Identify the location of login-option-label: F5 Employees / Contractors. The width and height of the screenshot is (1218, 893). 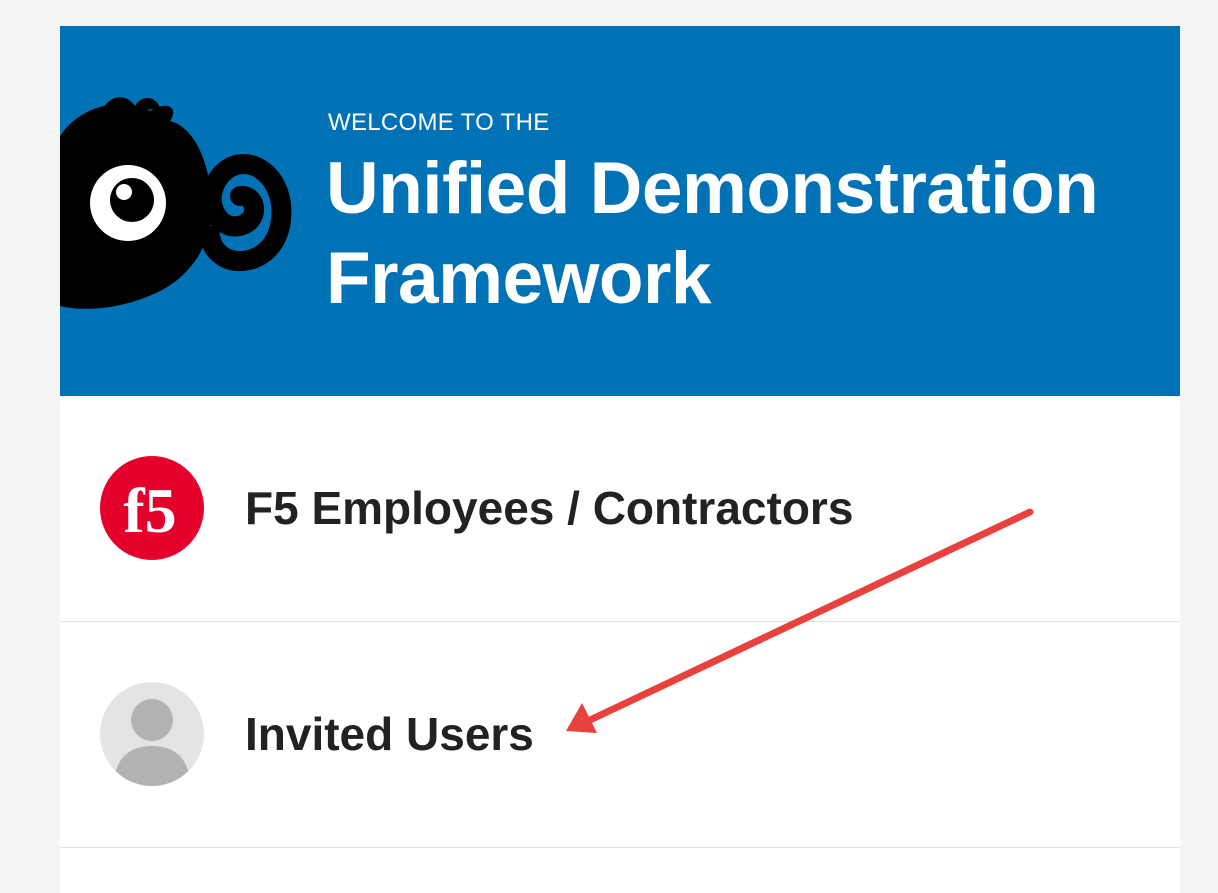
(549, 508).